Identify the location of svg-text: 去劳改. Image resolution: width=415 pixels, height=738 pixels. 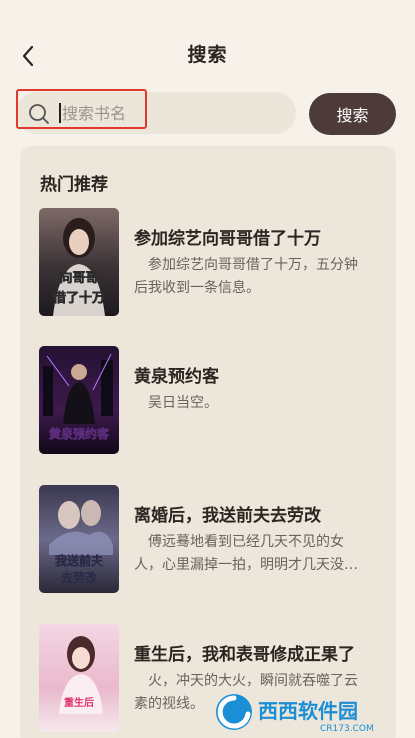
(79, 577).